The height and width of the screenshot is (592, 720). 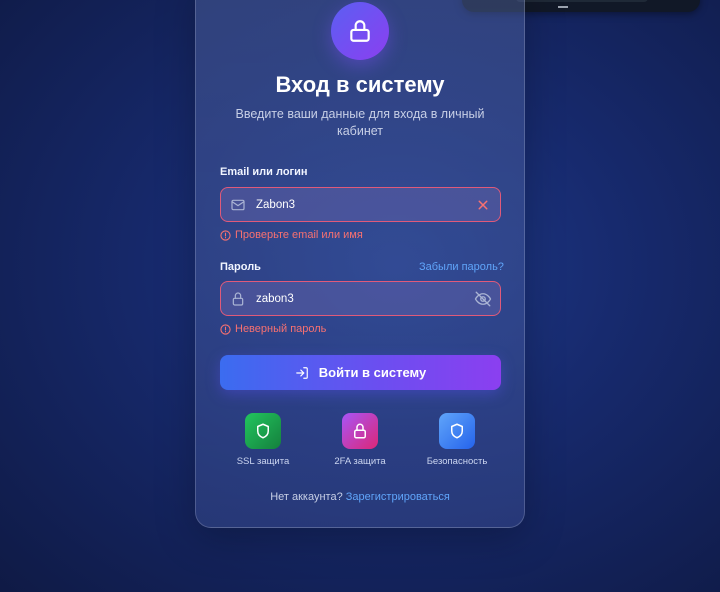 What do you see at coordinates (483, 299) in the screenshot?
I see `eye-off-icon` at bounding box center [483, 299].